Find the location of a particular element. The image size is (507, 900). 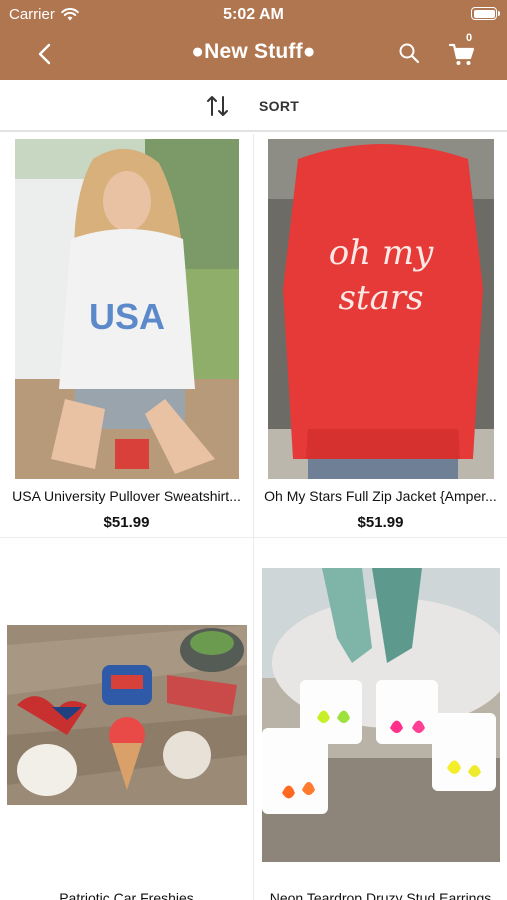

status-time: 5:02 AM is located at coordinates (253, 14).